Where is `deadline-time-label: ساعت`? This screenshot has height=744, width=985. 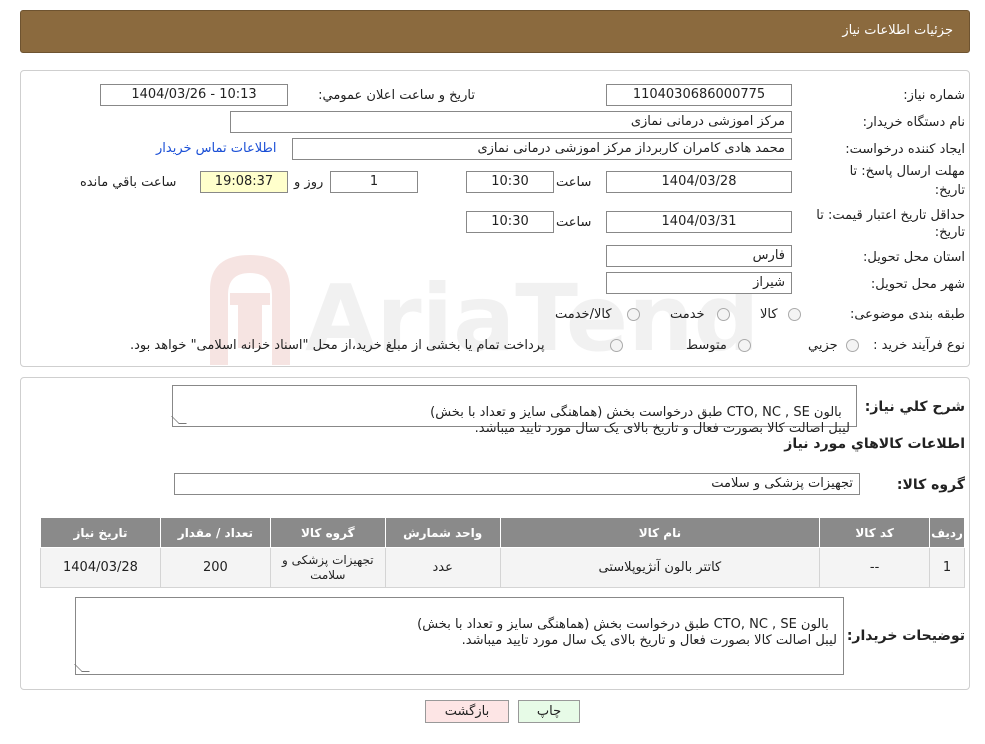 deadline-time-label: ساعت is located at coordinates (574, 182).